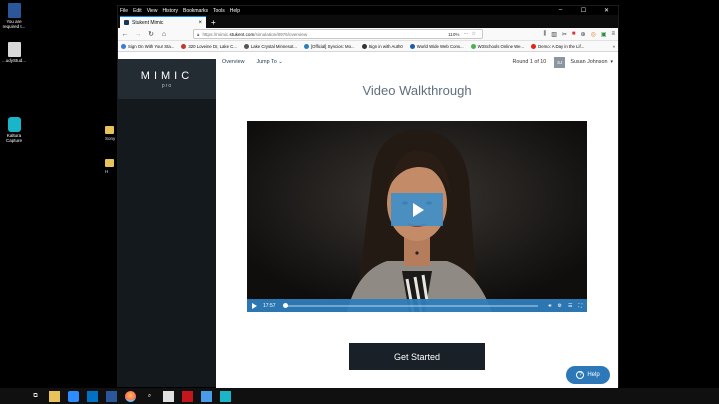 This screenshot has height=404, width=719. What do you see at coordinates (124, 11) in the screenshot?
I see `menu-file: File` at bounding box center [124, 11].